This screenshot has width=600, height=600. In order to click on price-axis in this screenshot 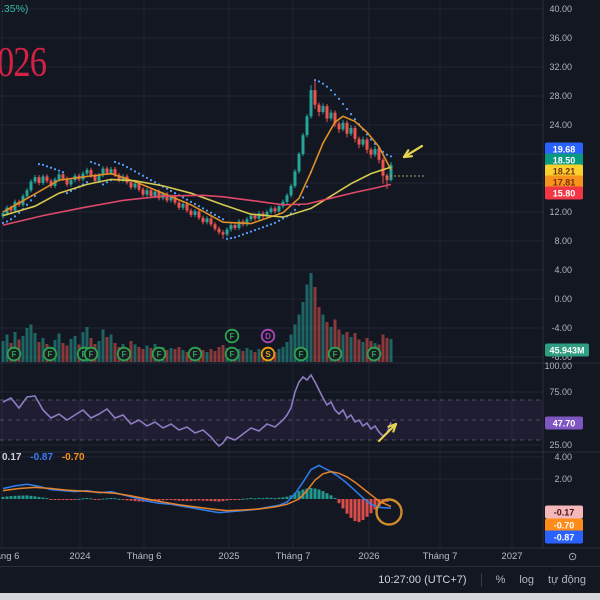, I will do `click(571, 274)`.